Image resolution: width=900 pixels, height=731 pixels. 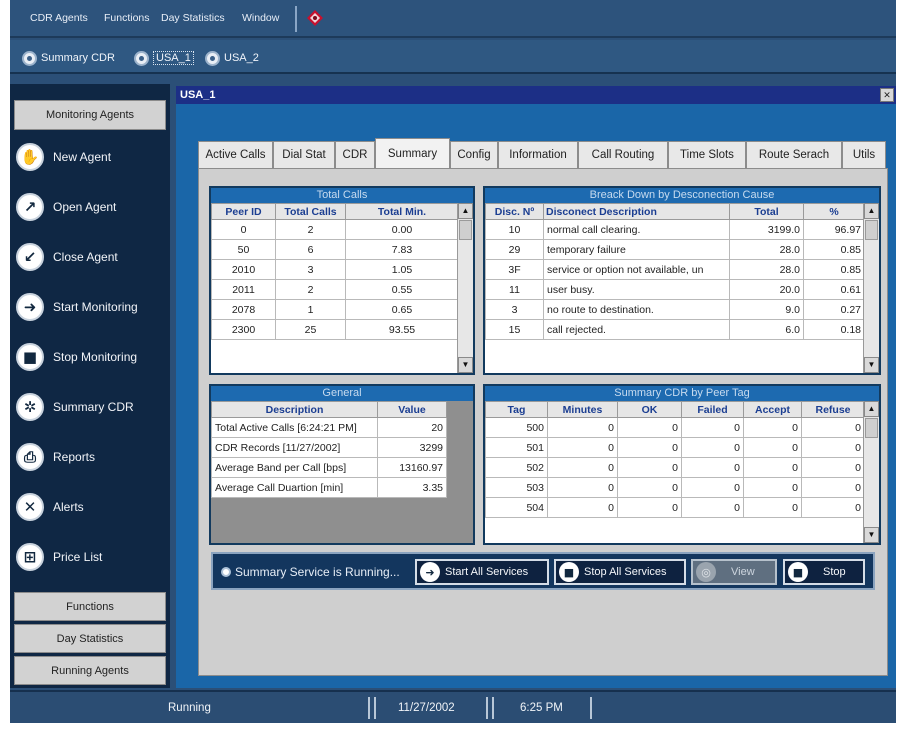 What do you see at coordinates (412, 153) in the screenshot?
I see `tab-summary: Summary` at bounding box center [412, 153].